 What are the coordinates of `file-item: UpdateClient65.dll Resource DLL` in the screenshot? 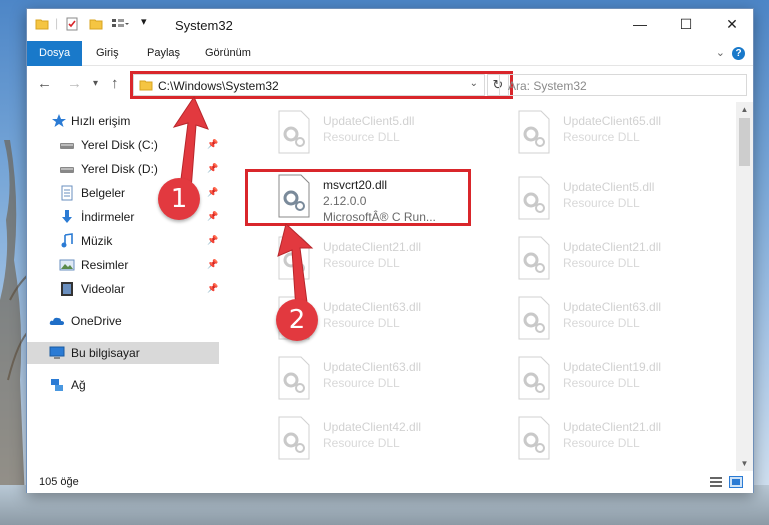 It's located at (626, 133).